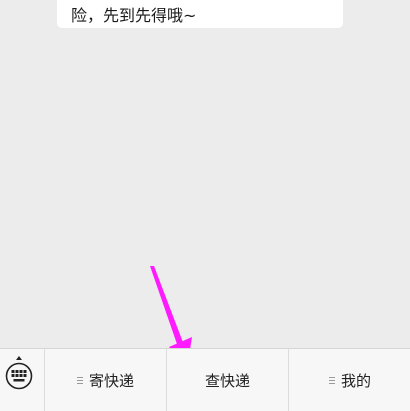  What do you see at coordinates (134, 15) in the screenshot?
I see `message-text: 险，先到先得哦~` at bounding box center [134, 15].